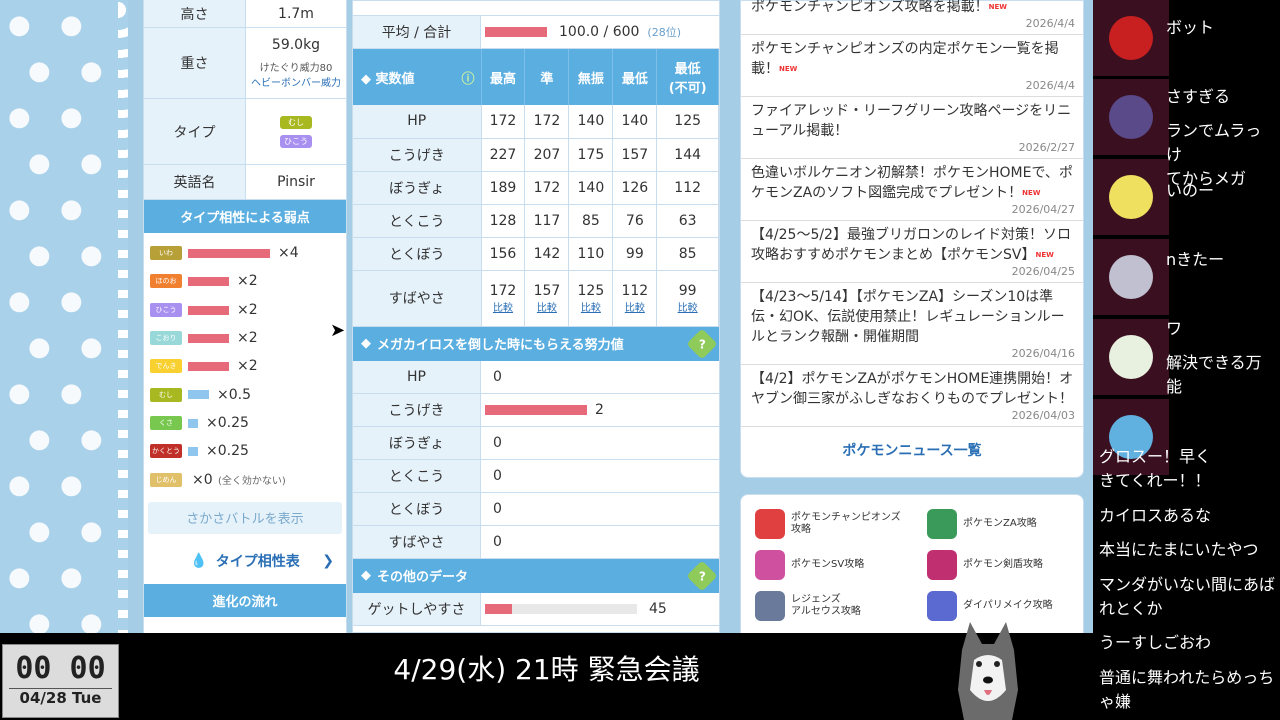  What do you see at coordinates (1198, 96) in the screenshot?
I see `chat-message: さすぎる` at bounding box center [1198, 96].